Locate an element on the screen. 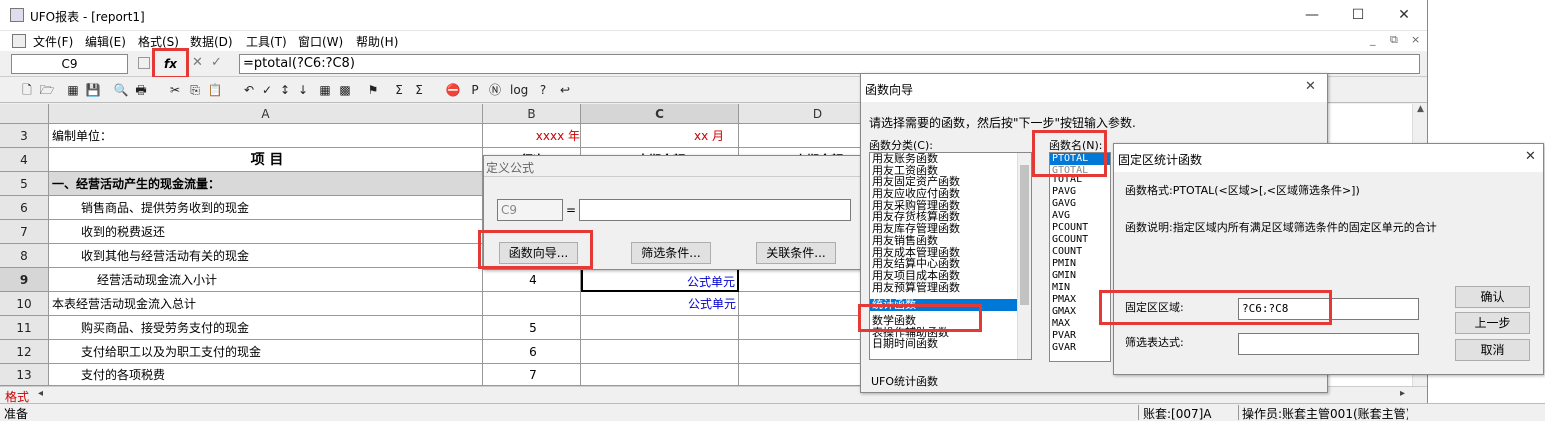 The height and width of the screenshot is (422, 1545). row-header-6: 6 is located at coordinates (24, 208).